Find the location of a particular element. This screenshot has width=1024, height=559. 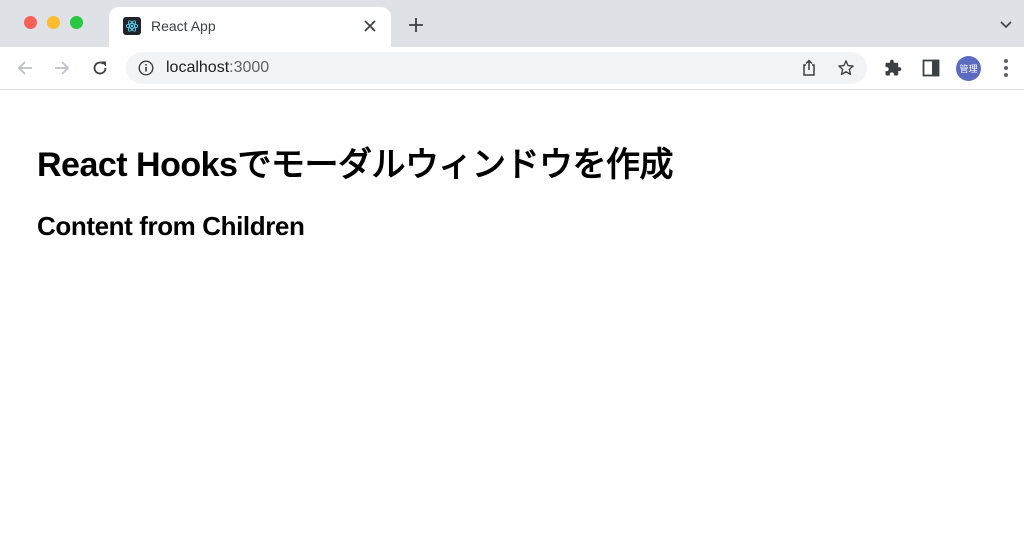

profile-avatar: 管理 is located at coordinates (968, 68).